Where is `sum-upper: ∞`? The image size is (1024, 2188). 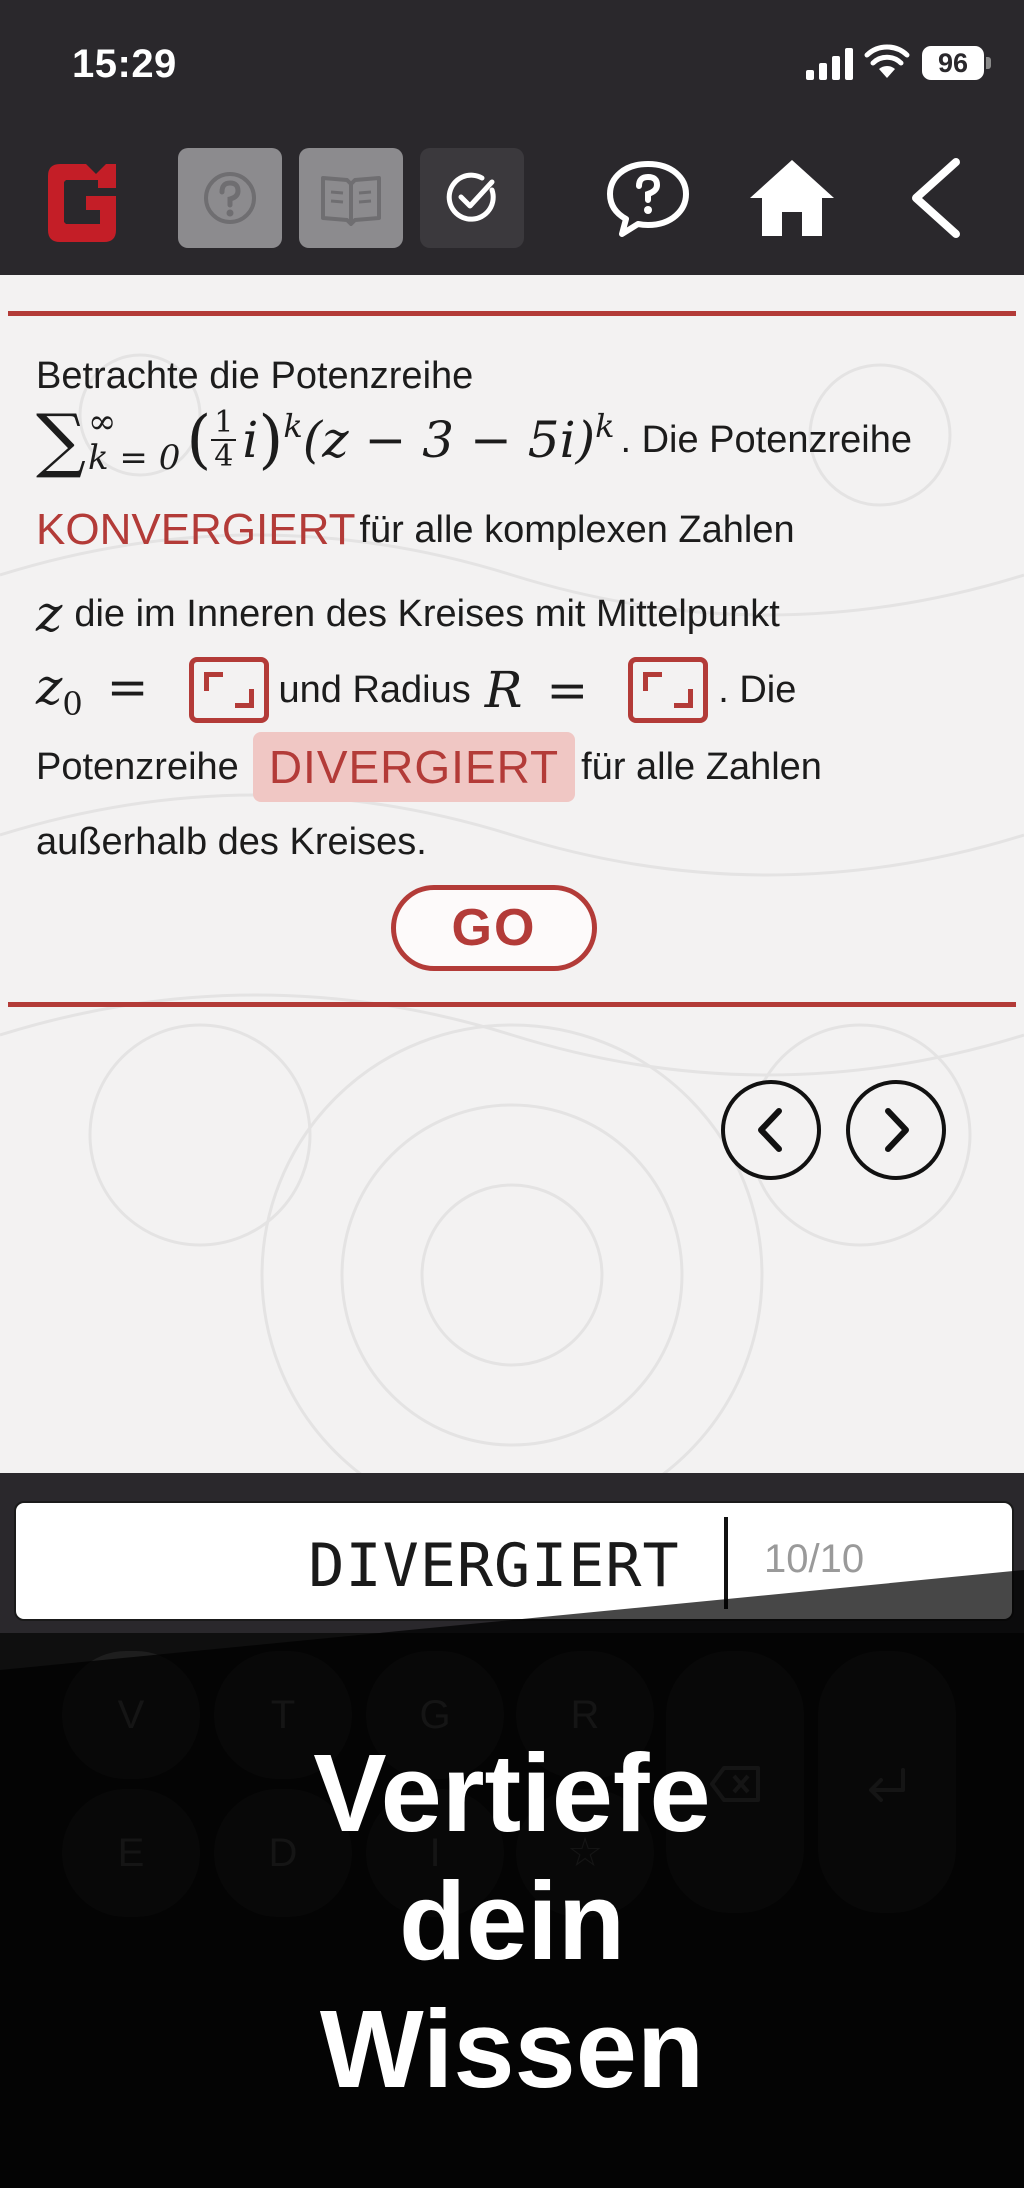 sum-upper: ∞ is located at coordinates (102, 422).